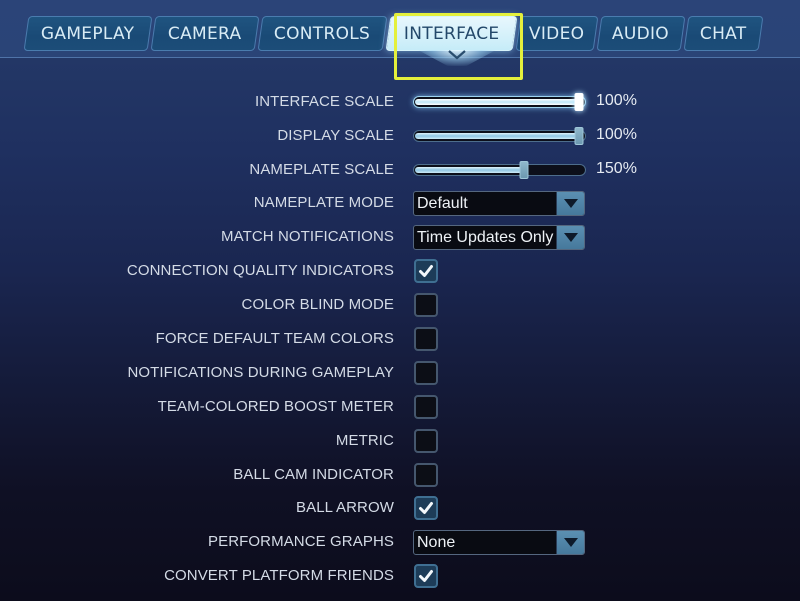 The image size is (800, 601). What do you see at coordinates (426, 339) in the screenshot?
I see `force-default-team-colors-checkbox` at bounding box center [426, 339].